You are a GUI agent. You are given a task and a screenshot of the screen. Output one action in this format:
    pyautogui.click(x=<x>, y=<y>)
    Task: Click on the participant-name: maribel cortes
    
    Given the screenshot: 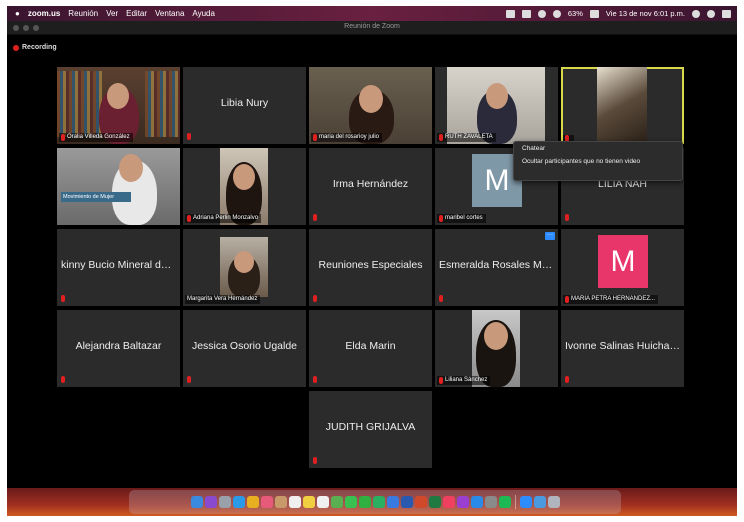 What is the action you would take?
    pyautogui.click(x=464, y=218)
    